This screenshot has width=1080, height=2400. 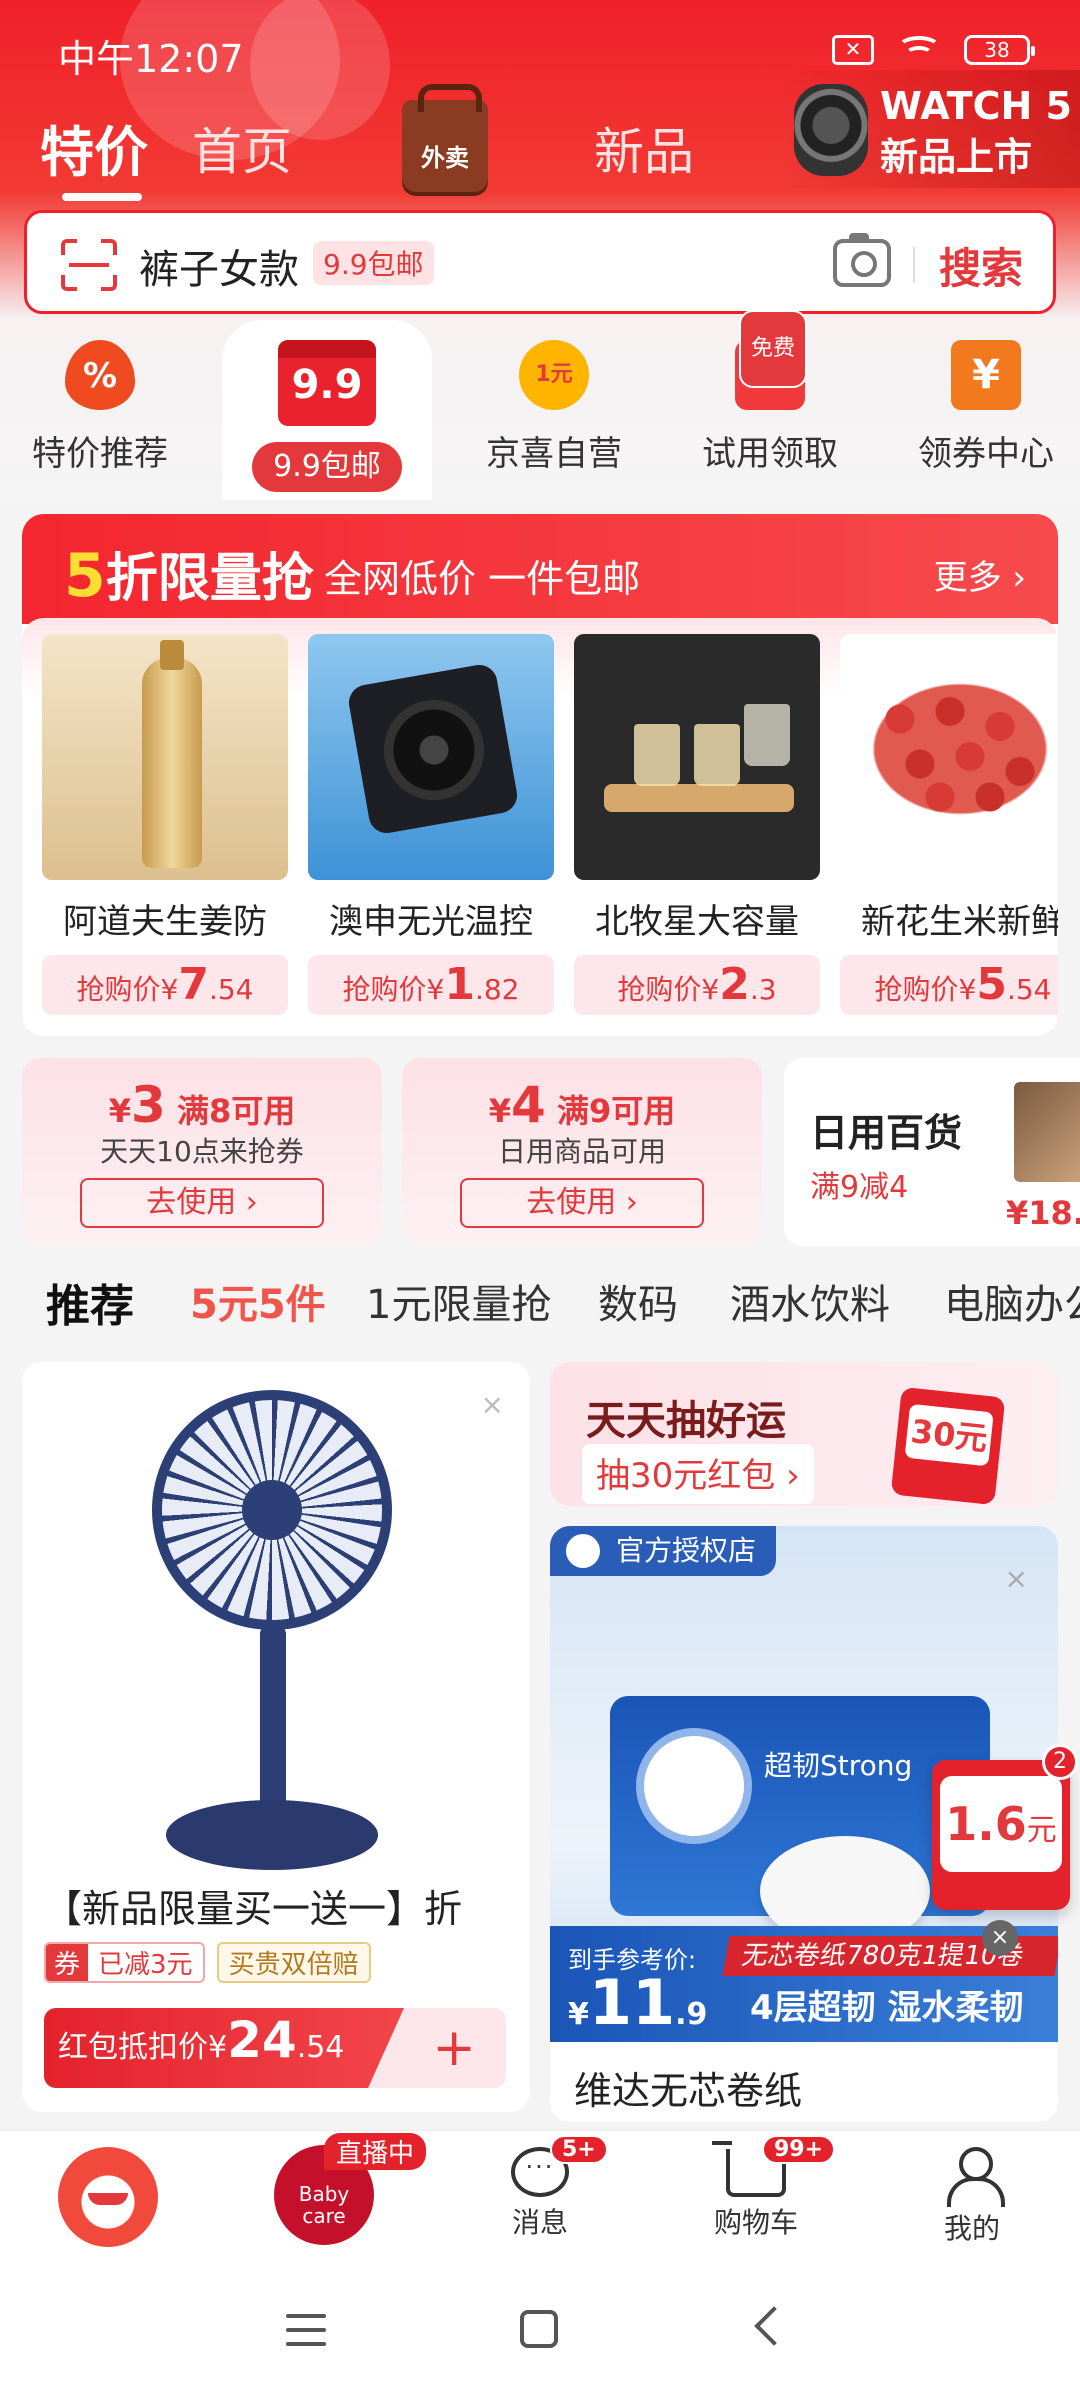 I want to click on coupon-description: 天天10点来抢券, so click(x=202, y=1151).